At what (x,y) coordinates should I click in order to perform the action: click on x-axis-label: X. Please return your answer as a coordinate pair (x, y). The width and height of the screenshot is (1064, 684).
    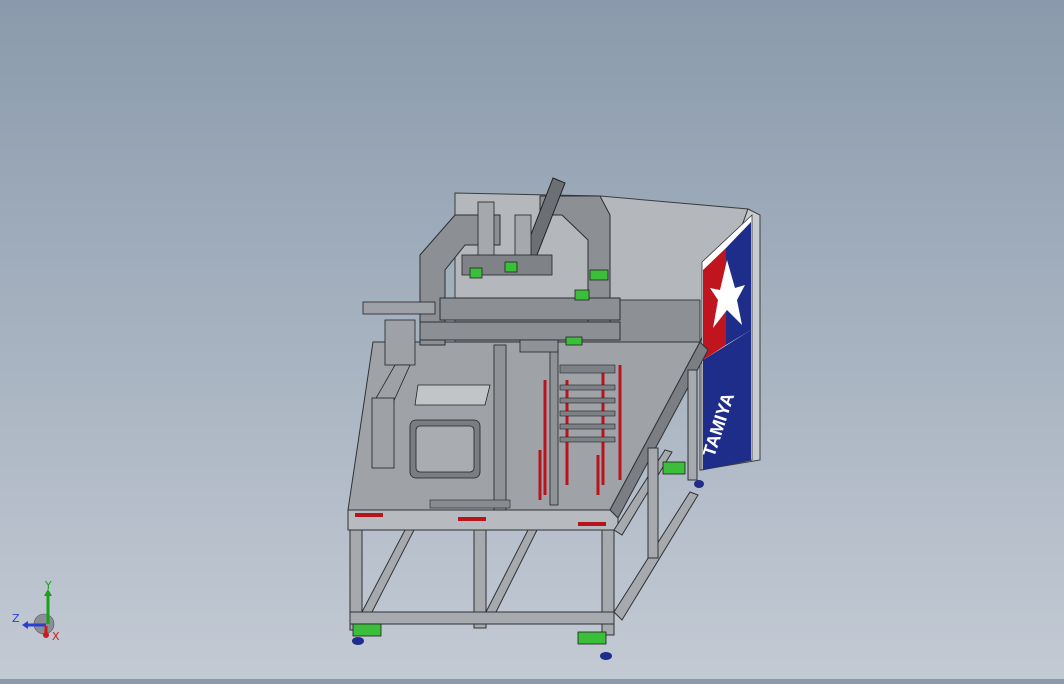
    Looking at the image, I should click on (56, 636).